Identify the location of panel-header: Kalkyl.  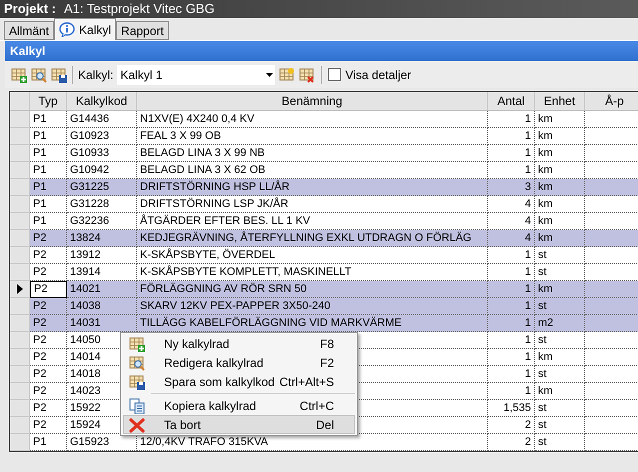
(321, 51).